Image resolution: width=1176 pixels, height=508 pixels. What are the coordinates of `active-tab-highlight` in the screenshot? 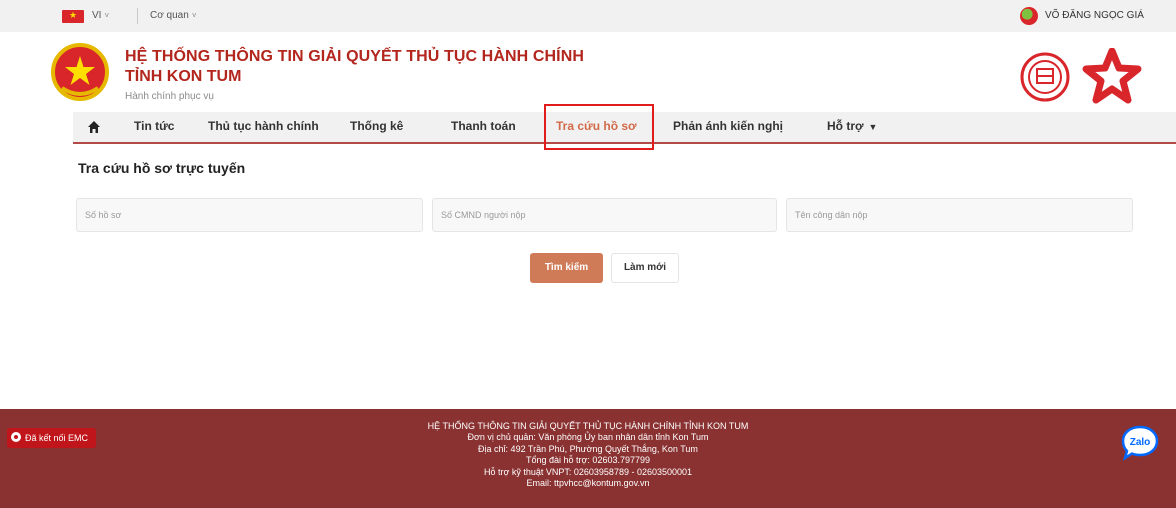 It's located at (599, 127).